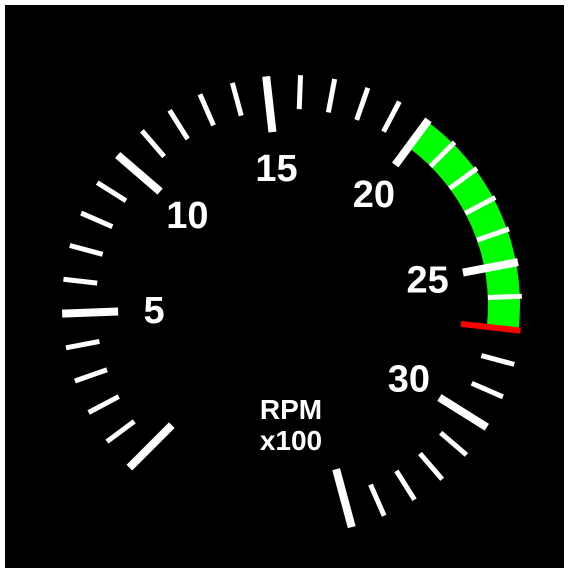 Image resolution: width=568 pixels, height=573 pixels. Describe the element at coordinates (374, 195) in the screenshot. I see `tick-label: 20` at that location.